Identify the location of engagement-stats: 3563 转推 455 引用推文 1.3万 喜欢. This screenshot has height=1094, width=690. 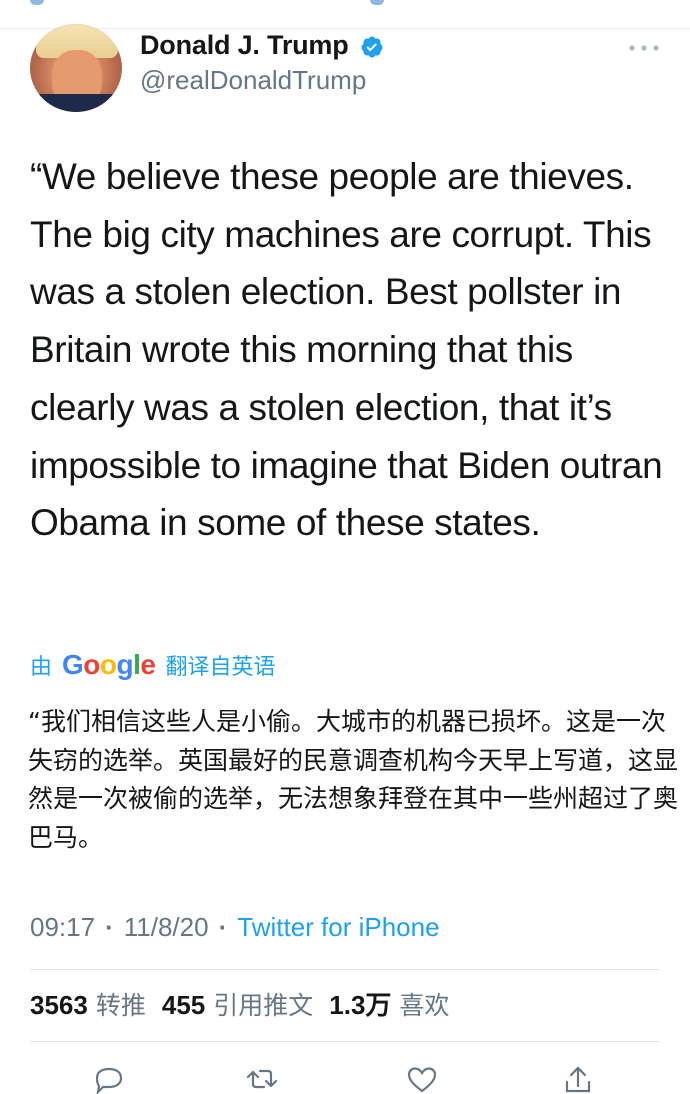
(247, 1003).